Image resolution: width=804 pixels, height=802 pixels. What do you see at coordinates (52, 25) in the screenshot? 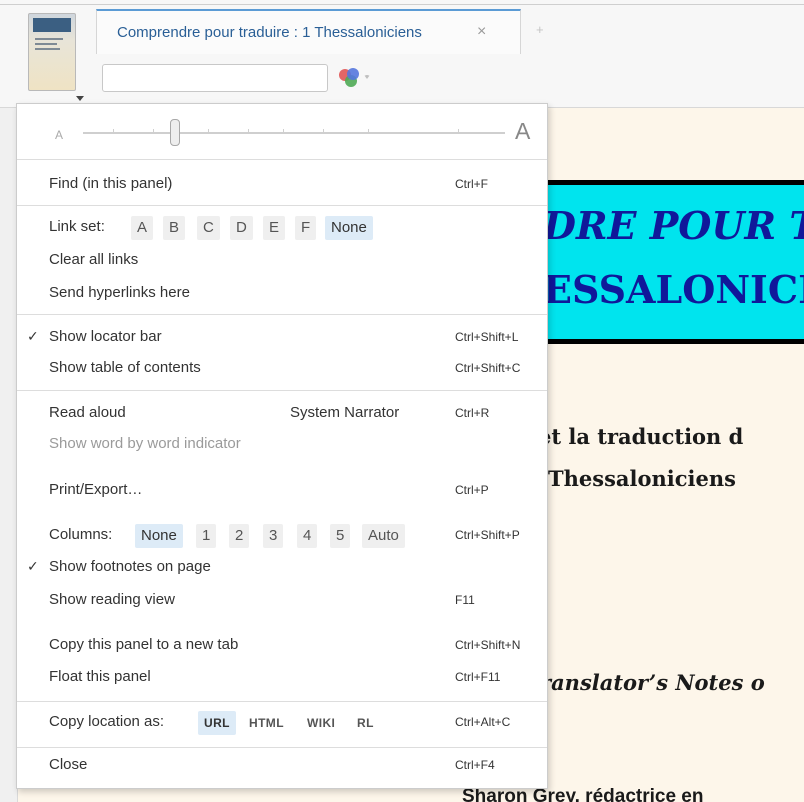
I see `cover-band` at bounding box center [52, 25].